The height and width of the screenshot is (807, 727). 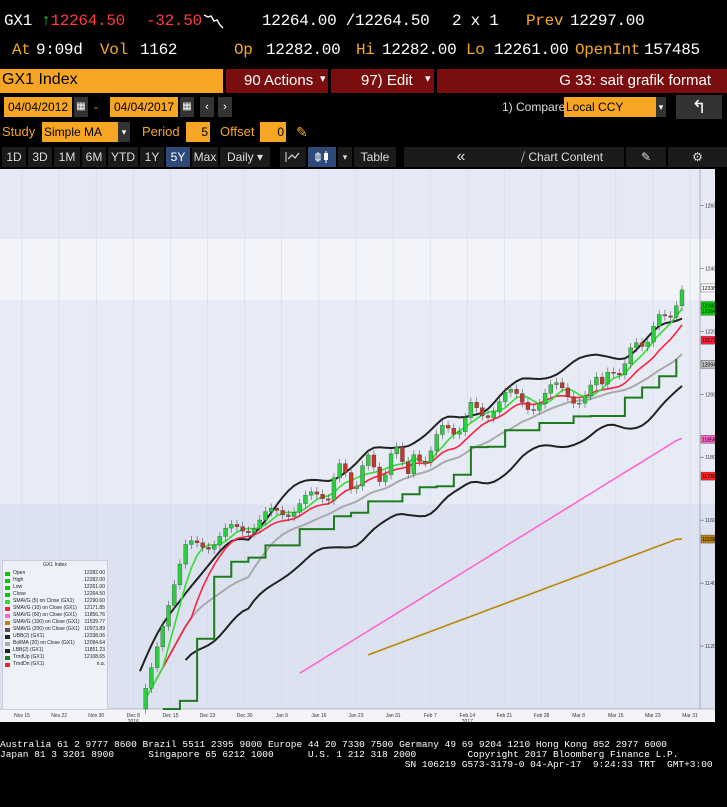 I want to click on line-chart-icon, so click(x=293, y=157).